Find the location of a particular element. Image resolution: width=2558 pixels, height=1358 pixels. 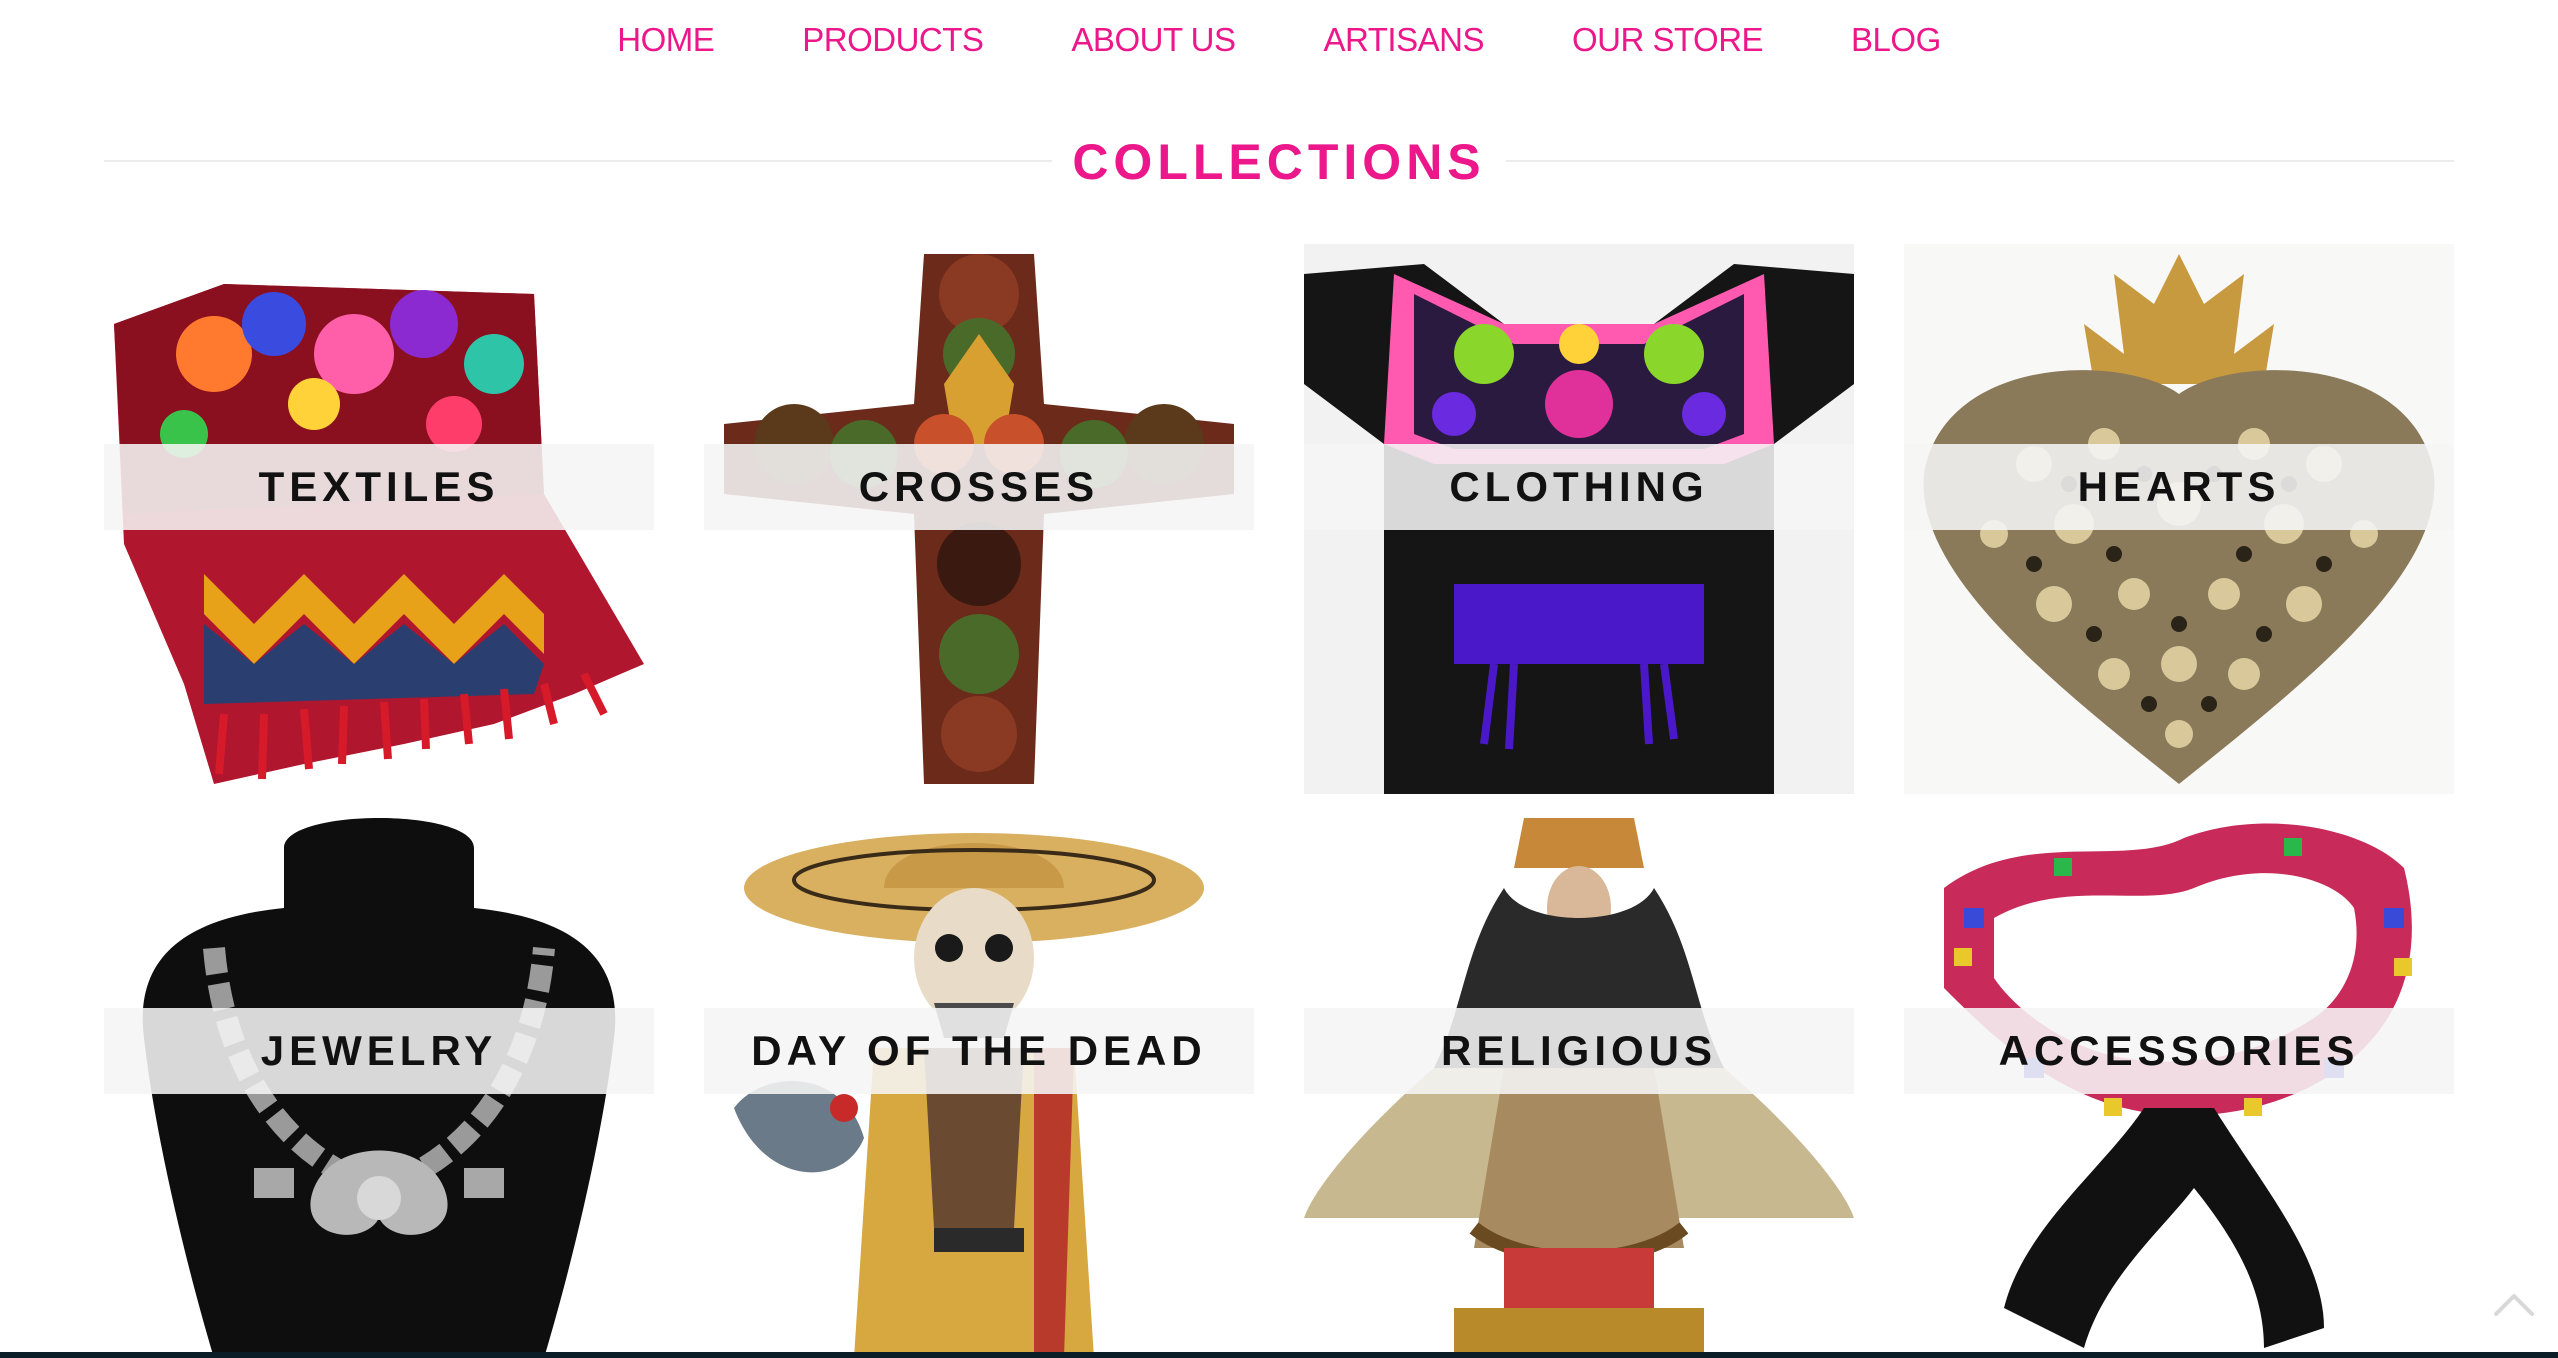

collection-tile-jewelry: JEWELRY is located at coordinates (379, 1083).